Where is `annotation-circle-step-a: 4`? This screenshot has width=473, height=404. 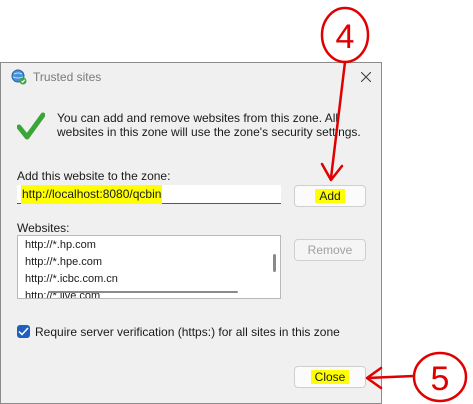
annotation-circle-step-a: 4 is located at coordinates (345, 35).